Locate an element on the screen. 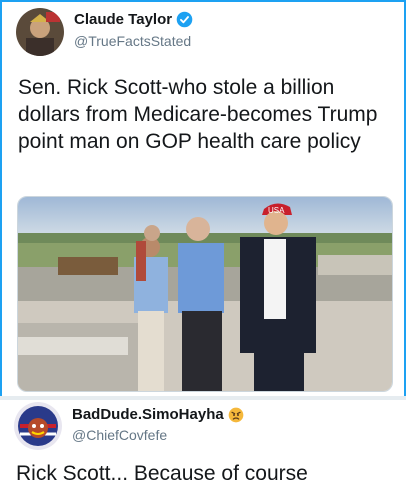 This screenshot has height=490, width=406. reply-author-name-line: BadDude.SimoHayha is located at coordinates (158, 414).